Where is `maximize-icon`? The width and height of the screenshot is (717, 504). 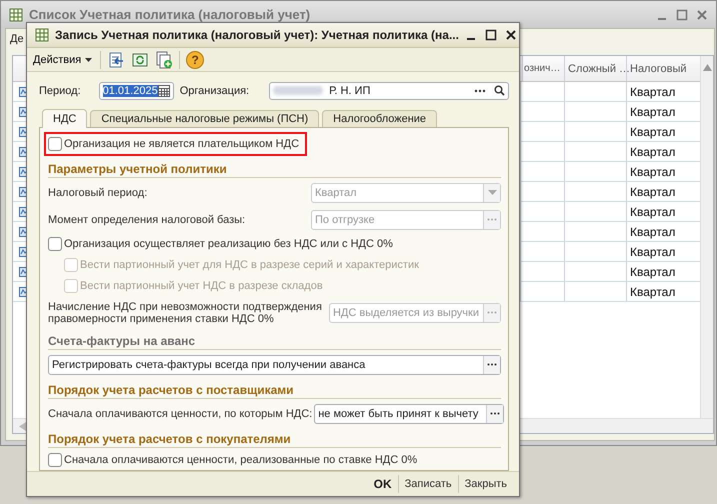
maximize-icon is located at coordinates (490, 35).